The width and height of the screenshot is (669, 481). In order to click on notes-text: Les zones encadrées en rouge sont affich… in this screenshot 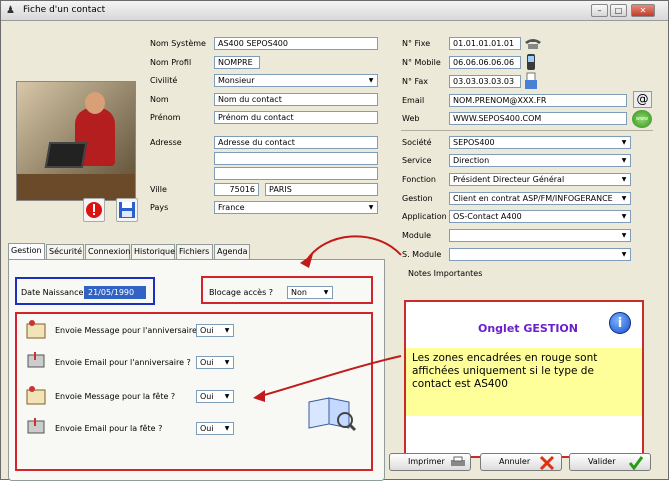, I will do `click(505, 371)`.